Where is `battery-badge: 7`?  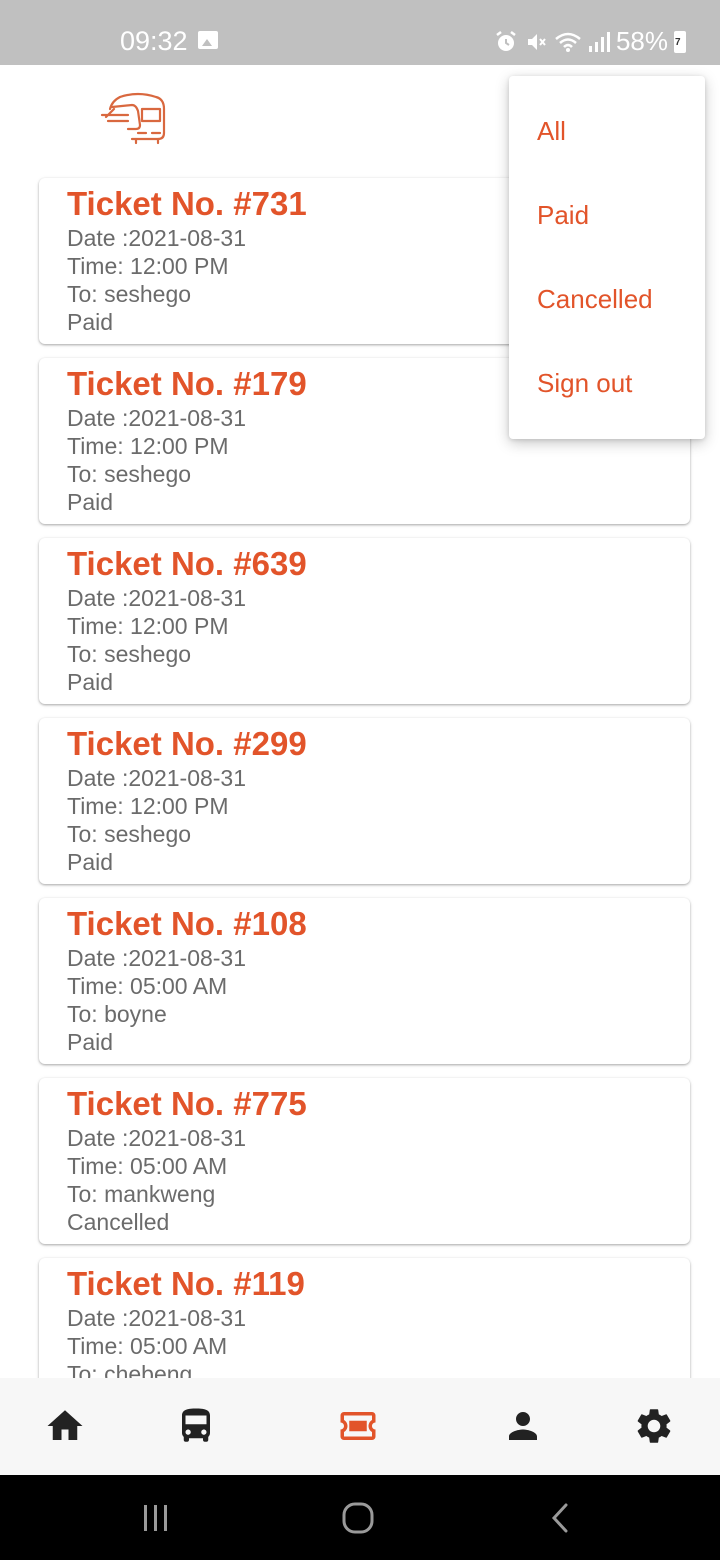 battery-badge: 7 is located at coordinates (678, 42).